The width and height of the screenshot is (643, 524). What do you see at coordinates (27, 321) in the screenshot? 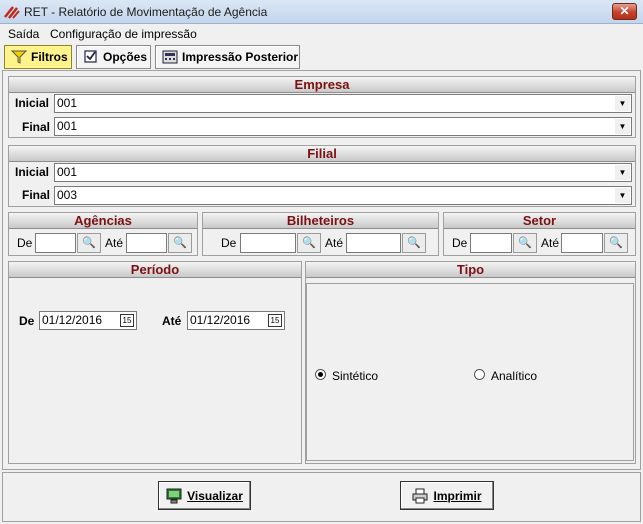
I see `periodo-de-label: De` at bounding box center [27, 321].